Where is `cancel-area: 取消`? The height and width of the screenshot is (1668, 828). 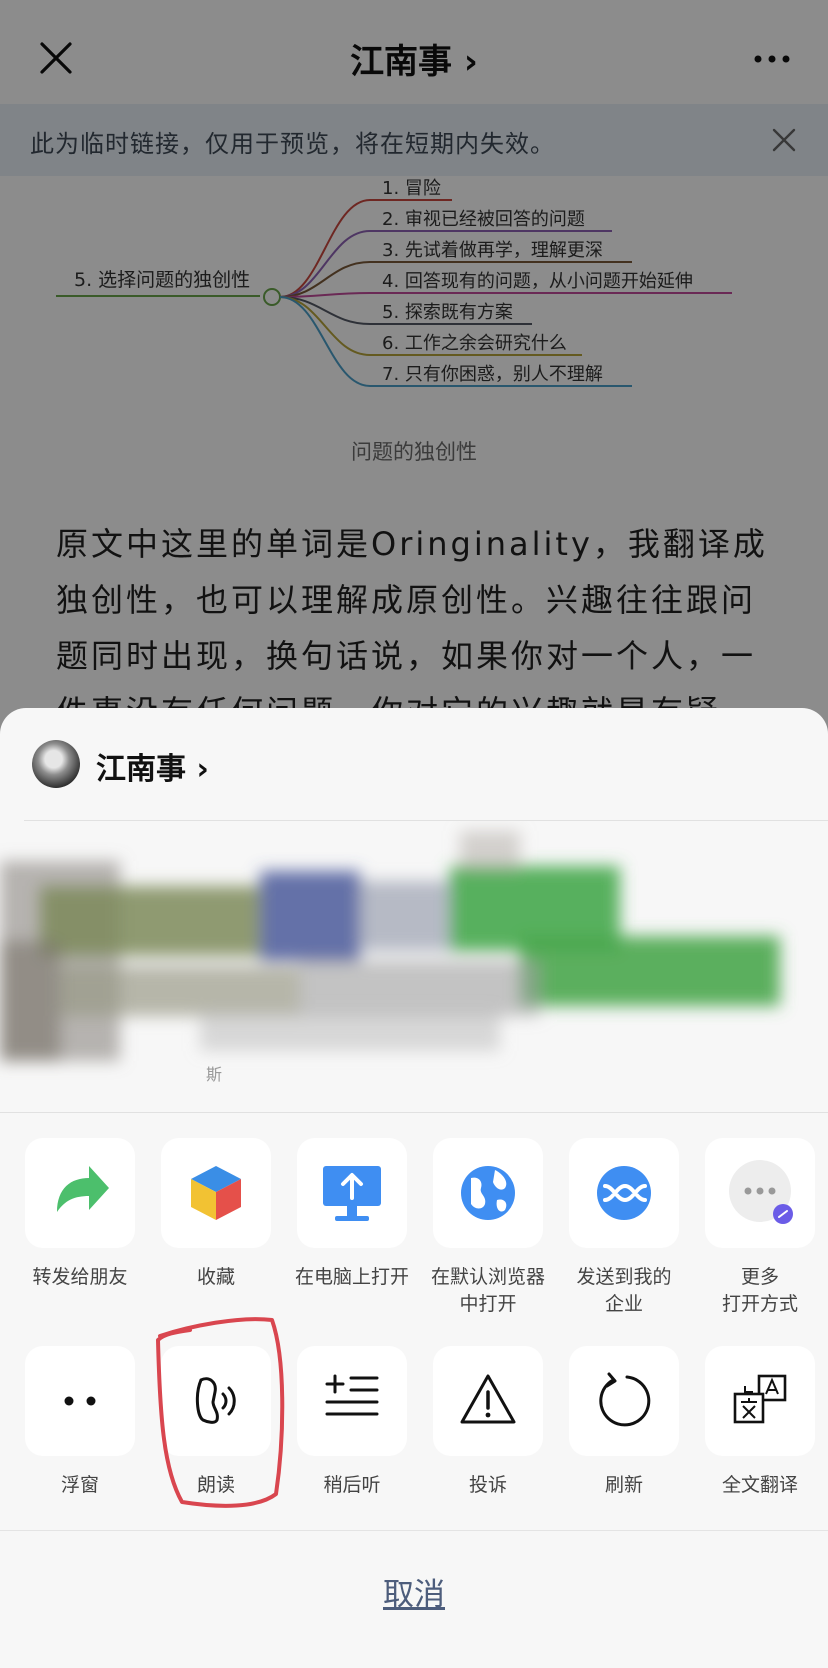
cancel-area: 取消 is located at coordinates (414, 1599).